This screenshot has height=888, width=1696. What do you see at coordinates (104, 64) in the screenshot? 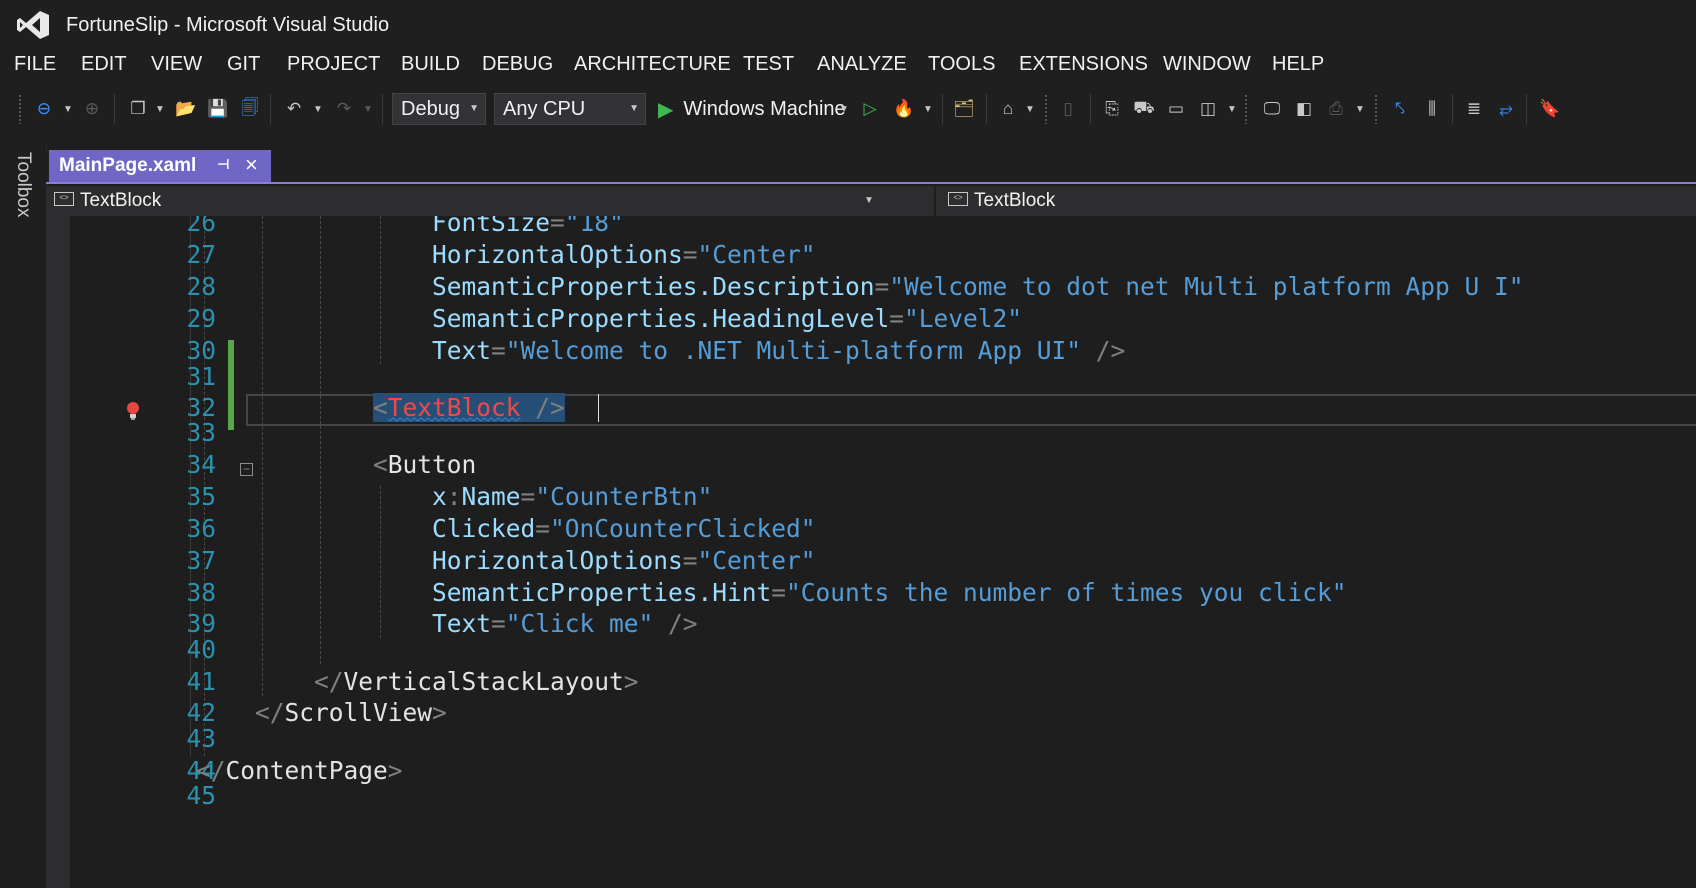
I see `menu-edit: EDIT` at bounding box center [104, 64].